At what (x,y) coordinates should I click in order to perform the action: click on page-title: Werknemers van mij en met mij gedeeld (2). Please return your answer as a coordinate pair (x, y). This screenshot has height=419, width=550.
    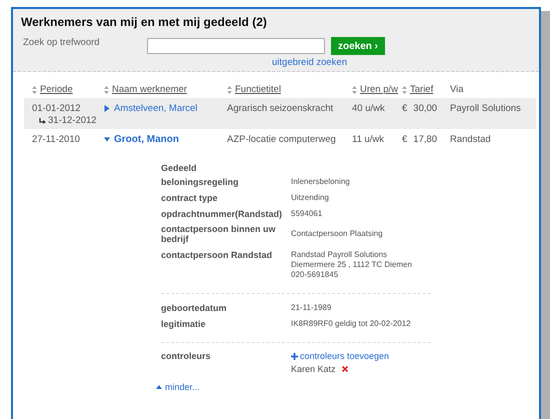
    Looking at the image, I should click on (144, 22).